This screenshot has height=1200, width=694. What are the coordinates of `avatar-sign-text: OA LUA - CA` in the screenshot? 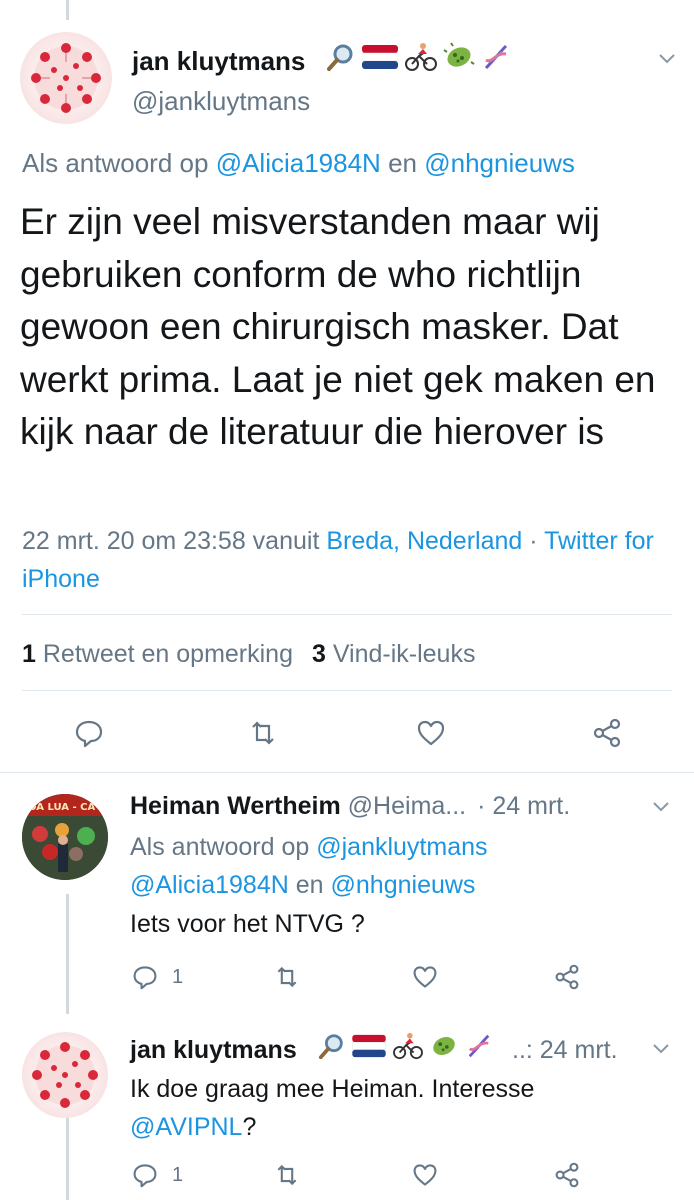 It's located at (61, 807).